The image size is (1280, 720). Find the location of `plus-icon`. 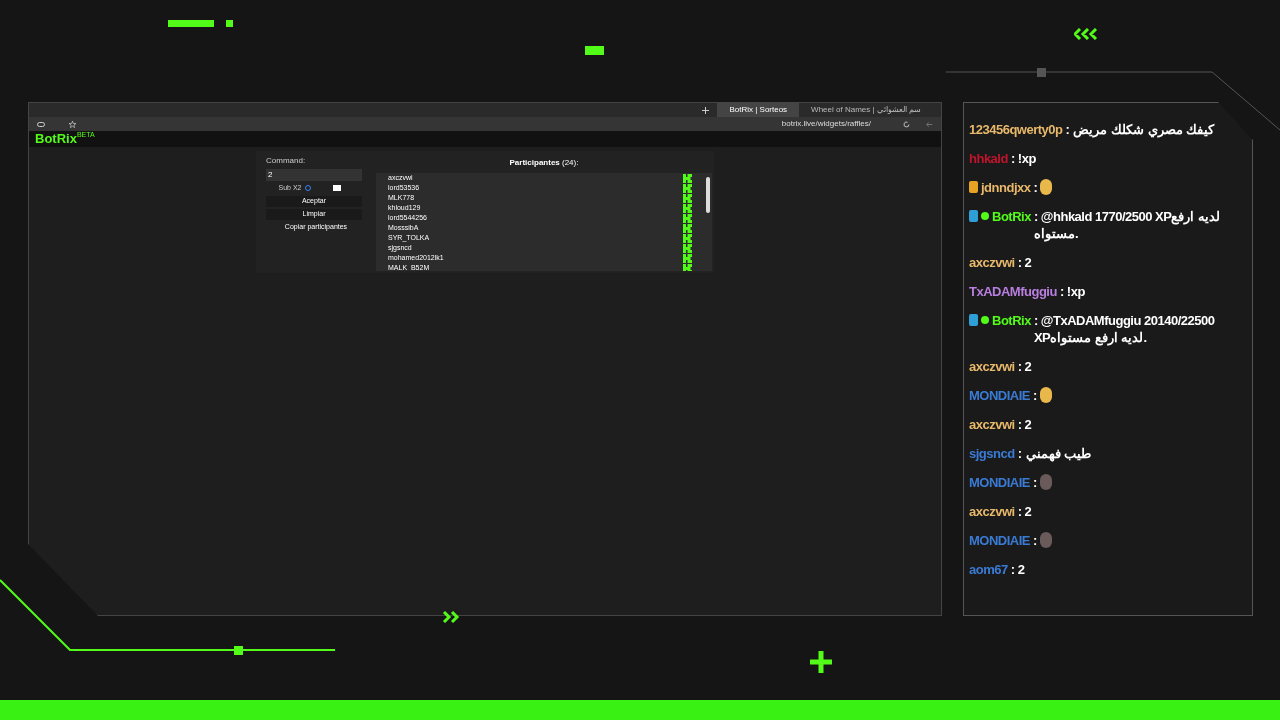

plus-icon is located at coordinates (821, 662).